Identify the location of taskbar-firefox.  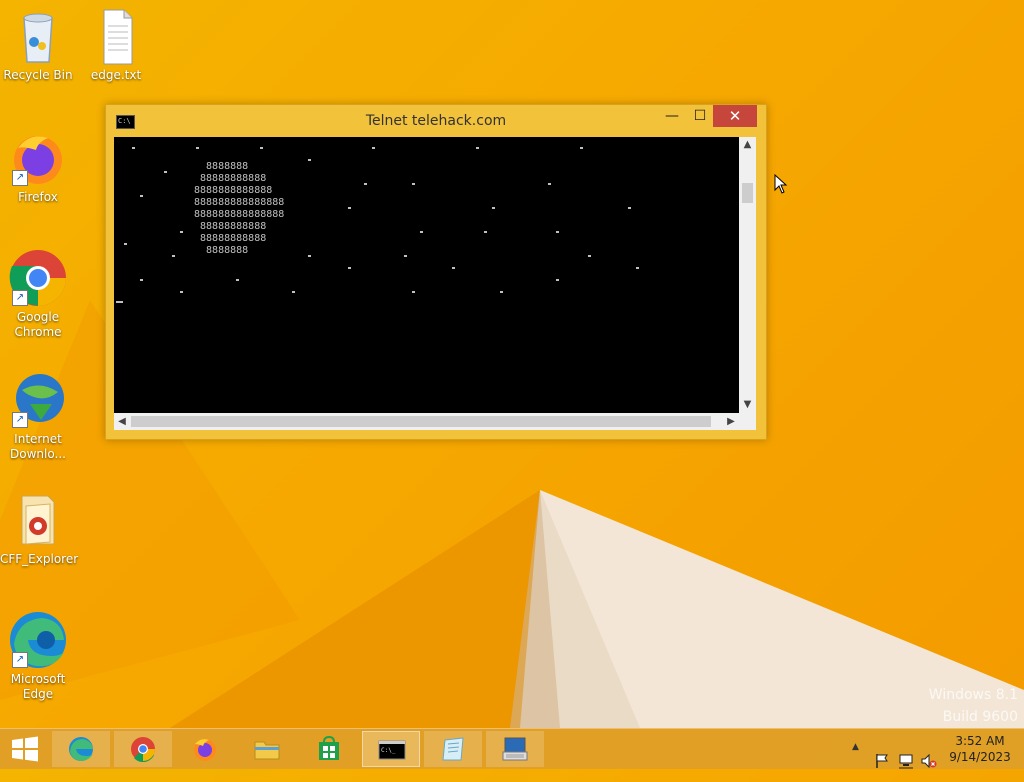
(205, 749).